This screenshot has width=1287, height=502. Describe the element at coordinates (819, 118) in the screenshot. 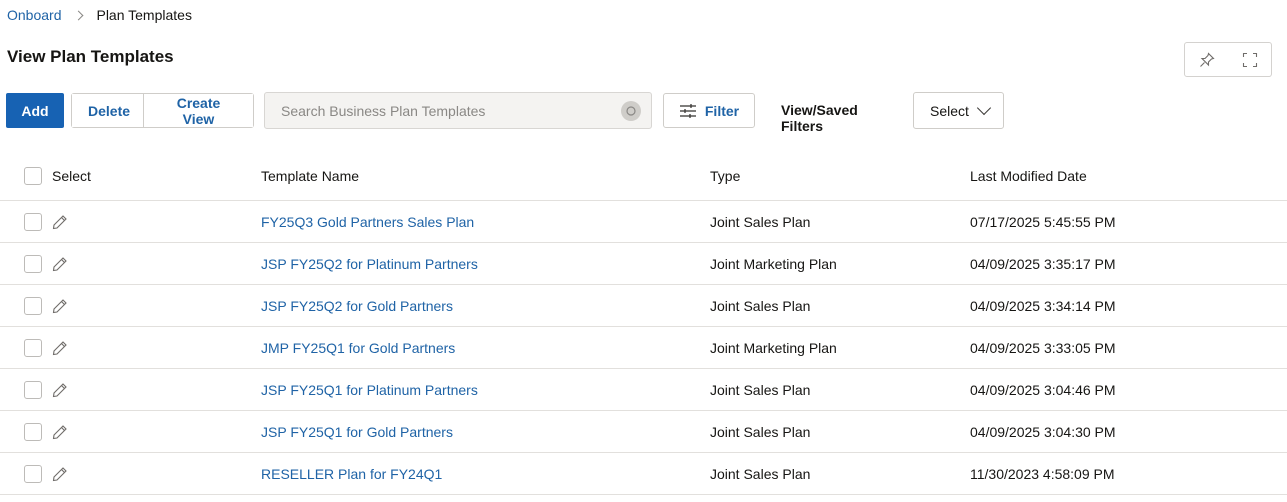

I see `saved-filters-label: View/Saved Filters` at that location.